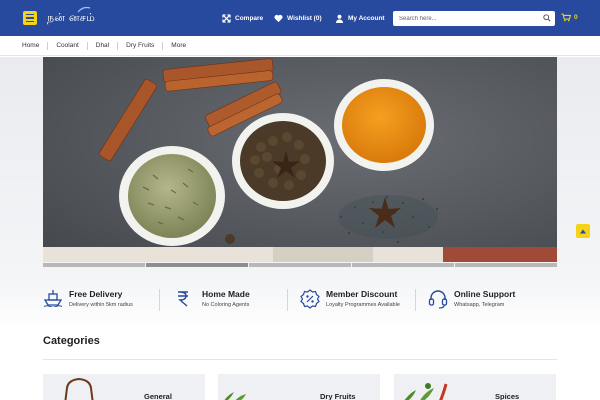  What do you see at coordinates (31, 45) in the screenshot?
I see `nav-item-home: Home` at bounding box center [31, 45].